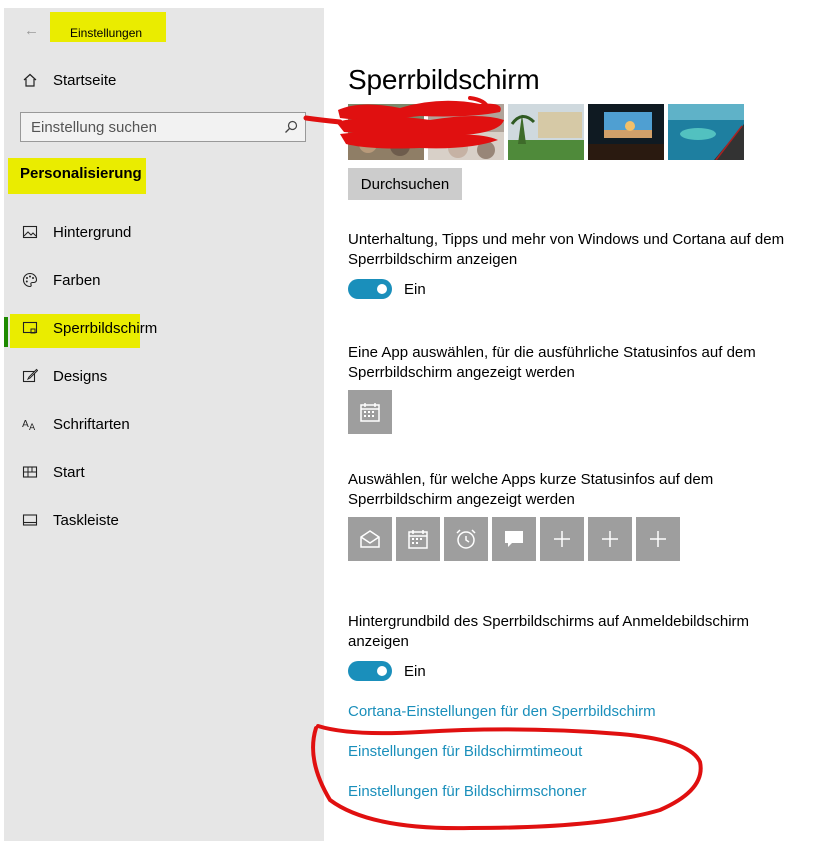 The height and width of the screenshot is (841, 826). What do you see at coordinates (164, 376) in the screenshot?
I see `sidebar-item-designs: Designs` at bounding box center [164, 376].